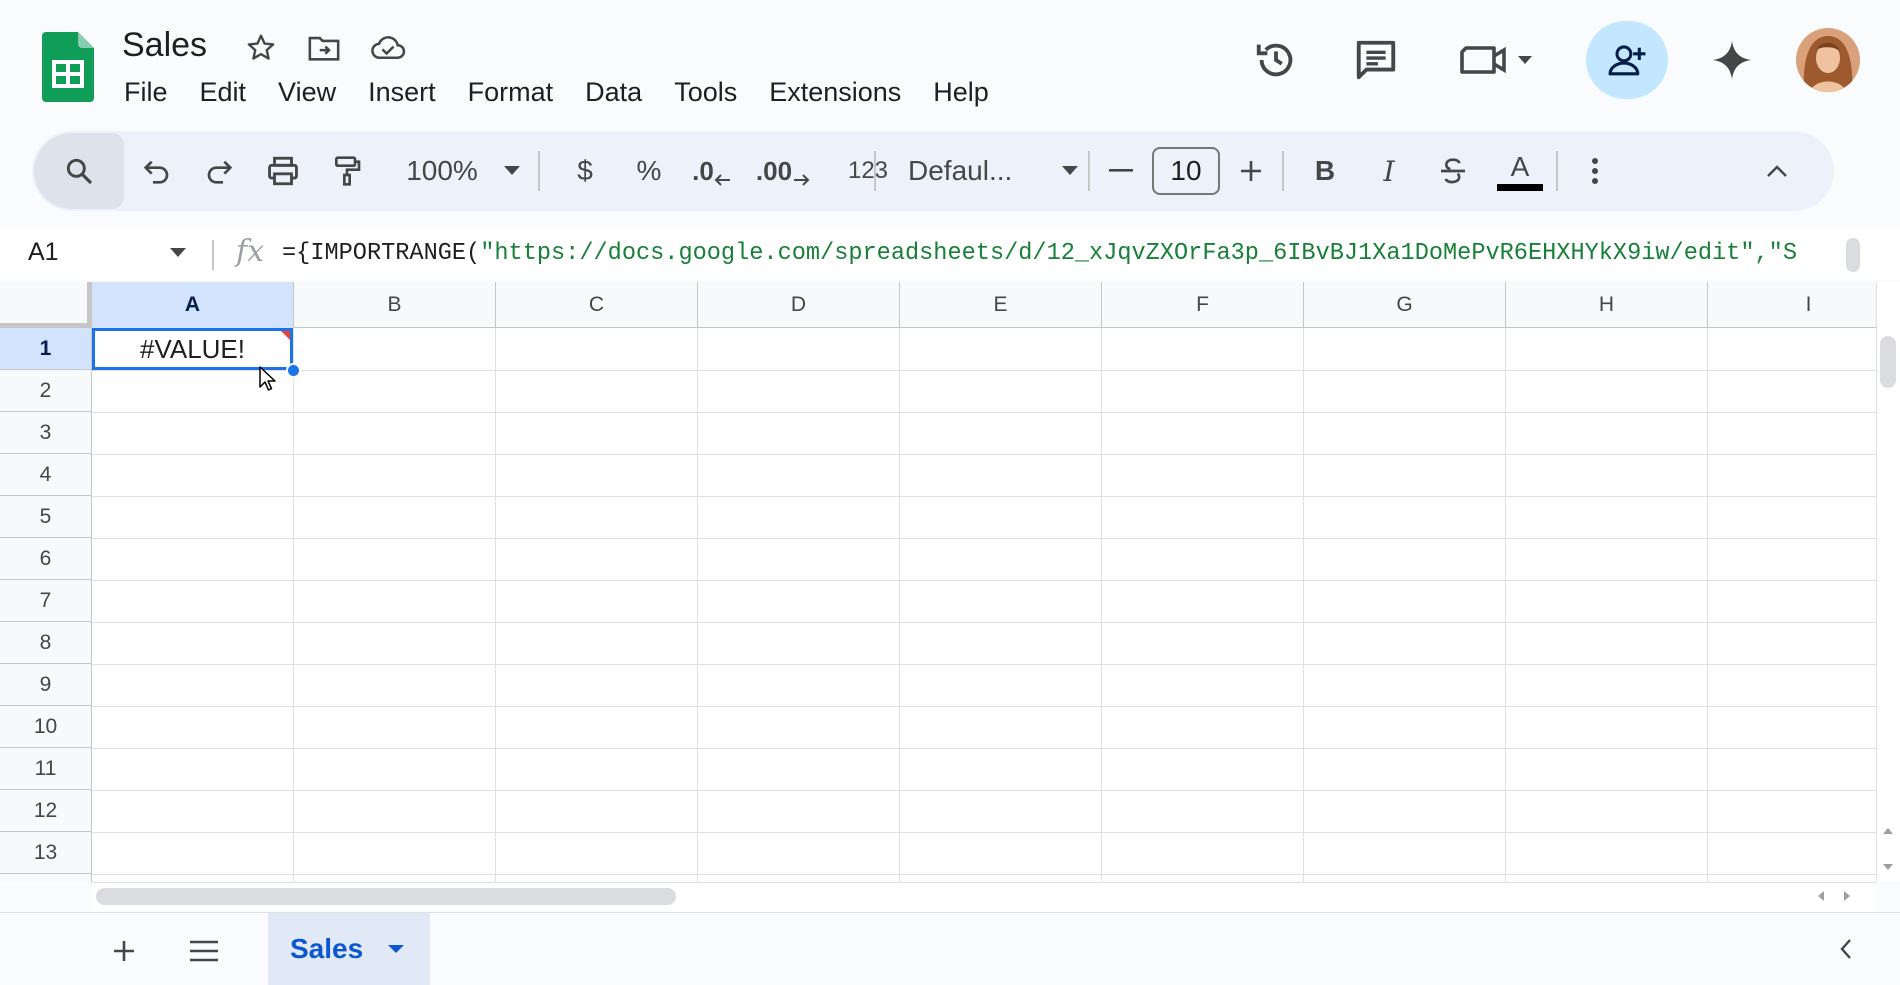 This screenshot has height=985, width=1900. Describe the element at coordinates (1070, 171) in the screenshot. I see `font-caret-icon` at that location.